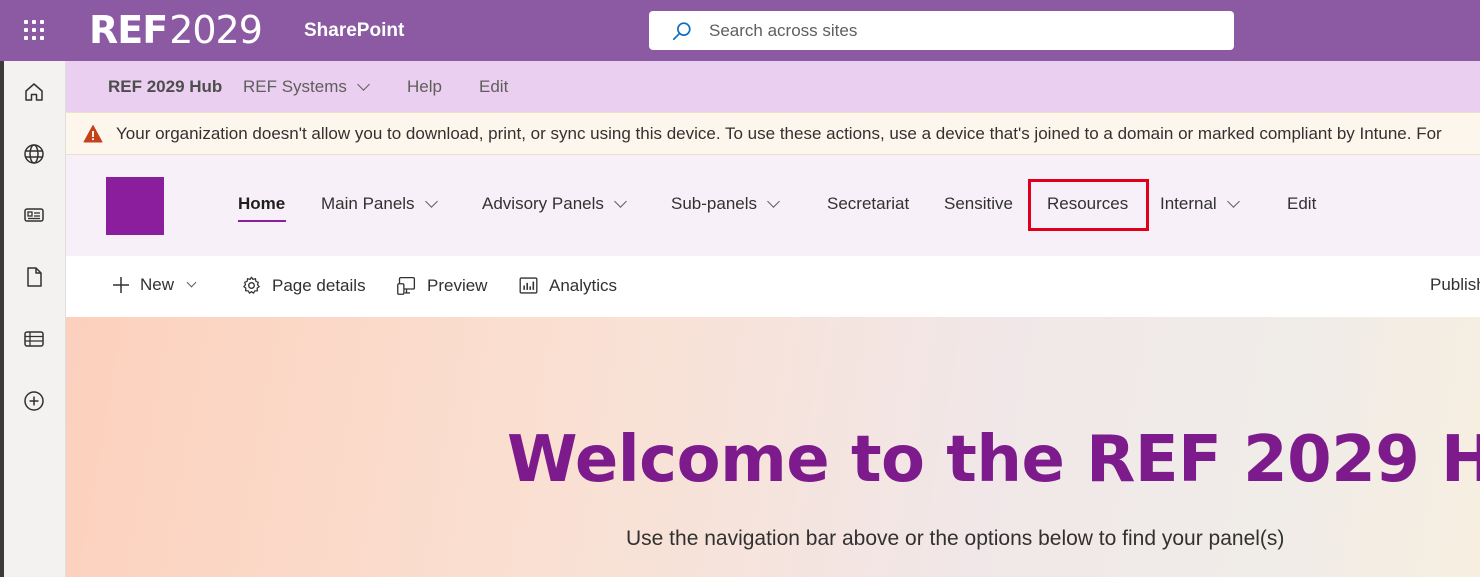 The width and height of the screenshot is (1480, 577). I want to click on brand-logo-bold: REF, so click(128, 30).